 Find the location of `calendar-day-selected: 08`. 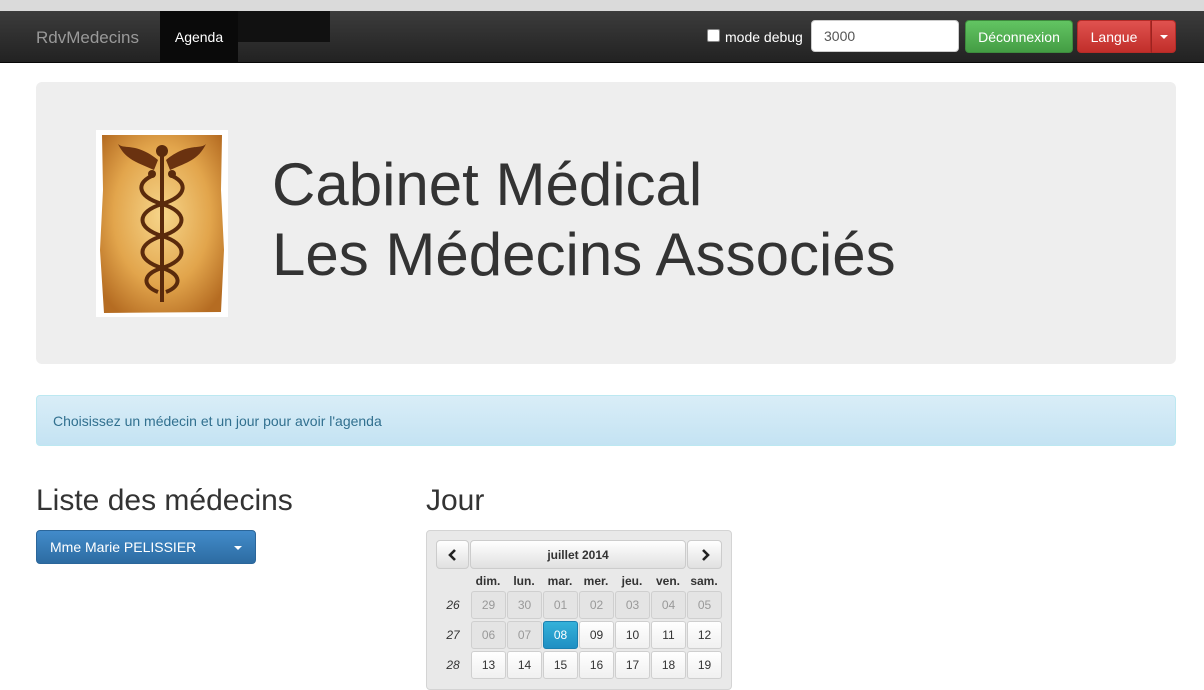

calendar-day-selected: 08 is located at coordinates (560, 635).